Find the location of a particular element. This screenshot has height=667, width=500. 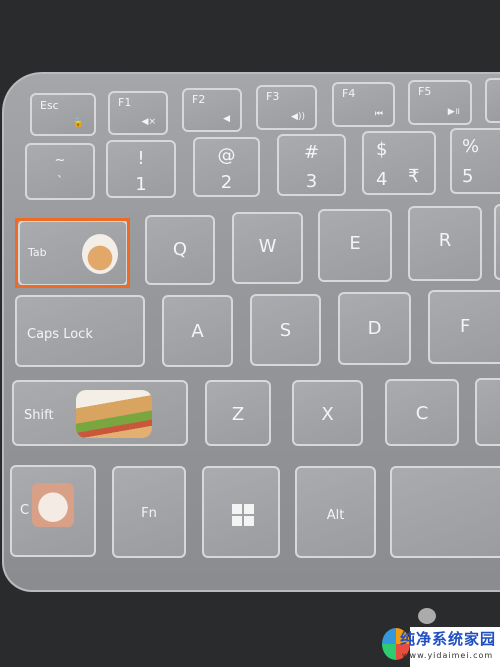

key-label: # is located at coordinates (311, 152).